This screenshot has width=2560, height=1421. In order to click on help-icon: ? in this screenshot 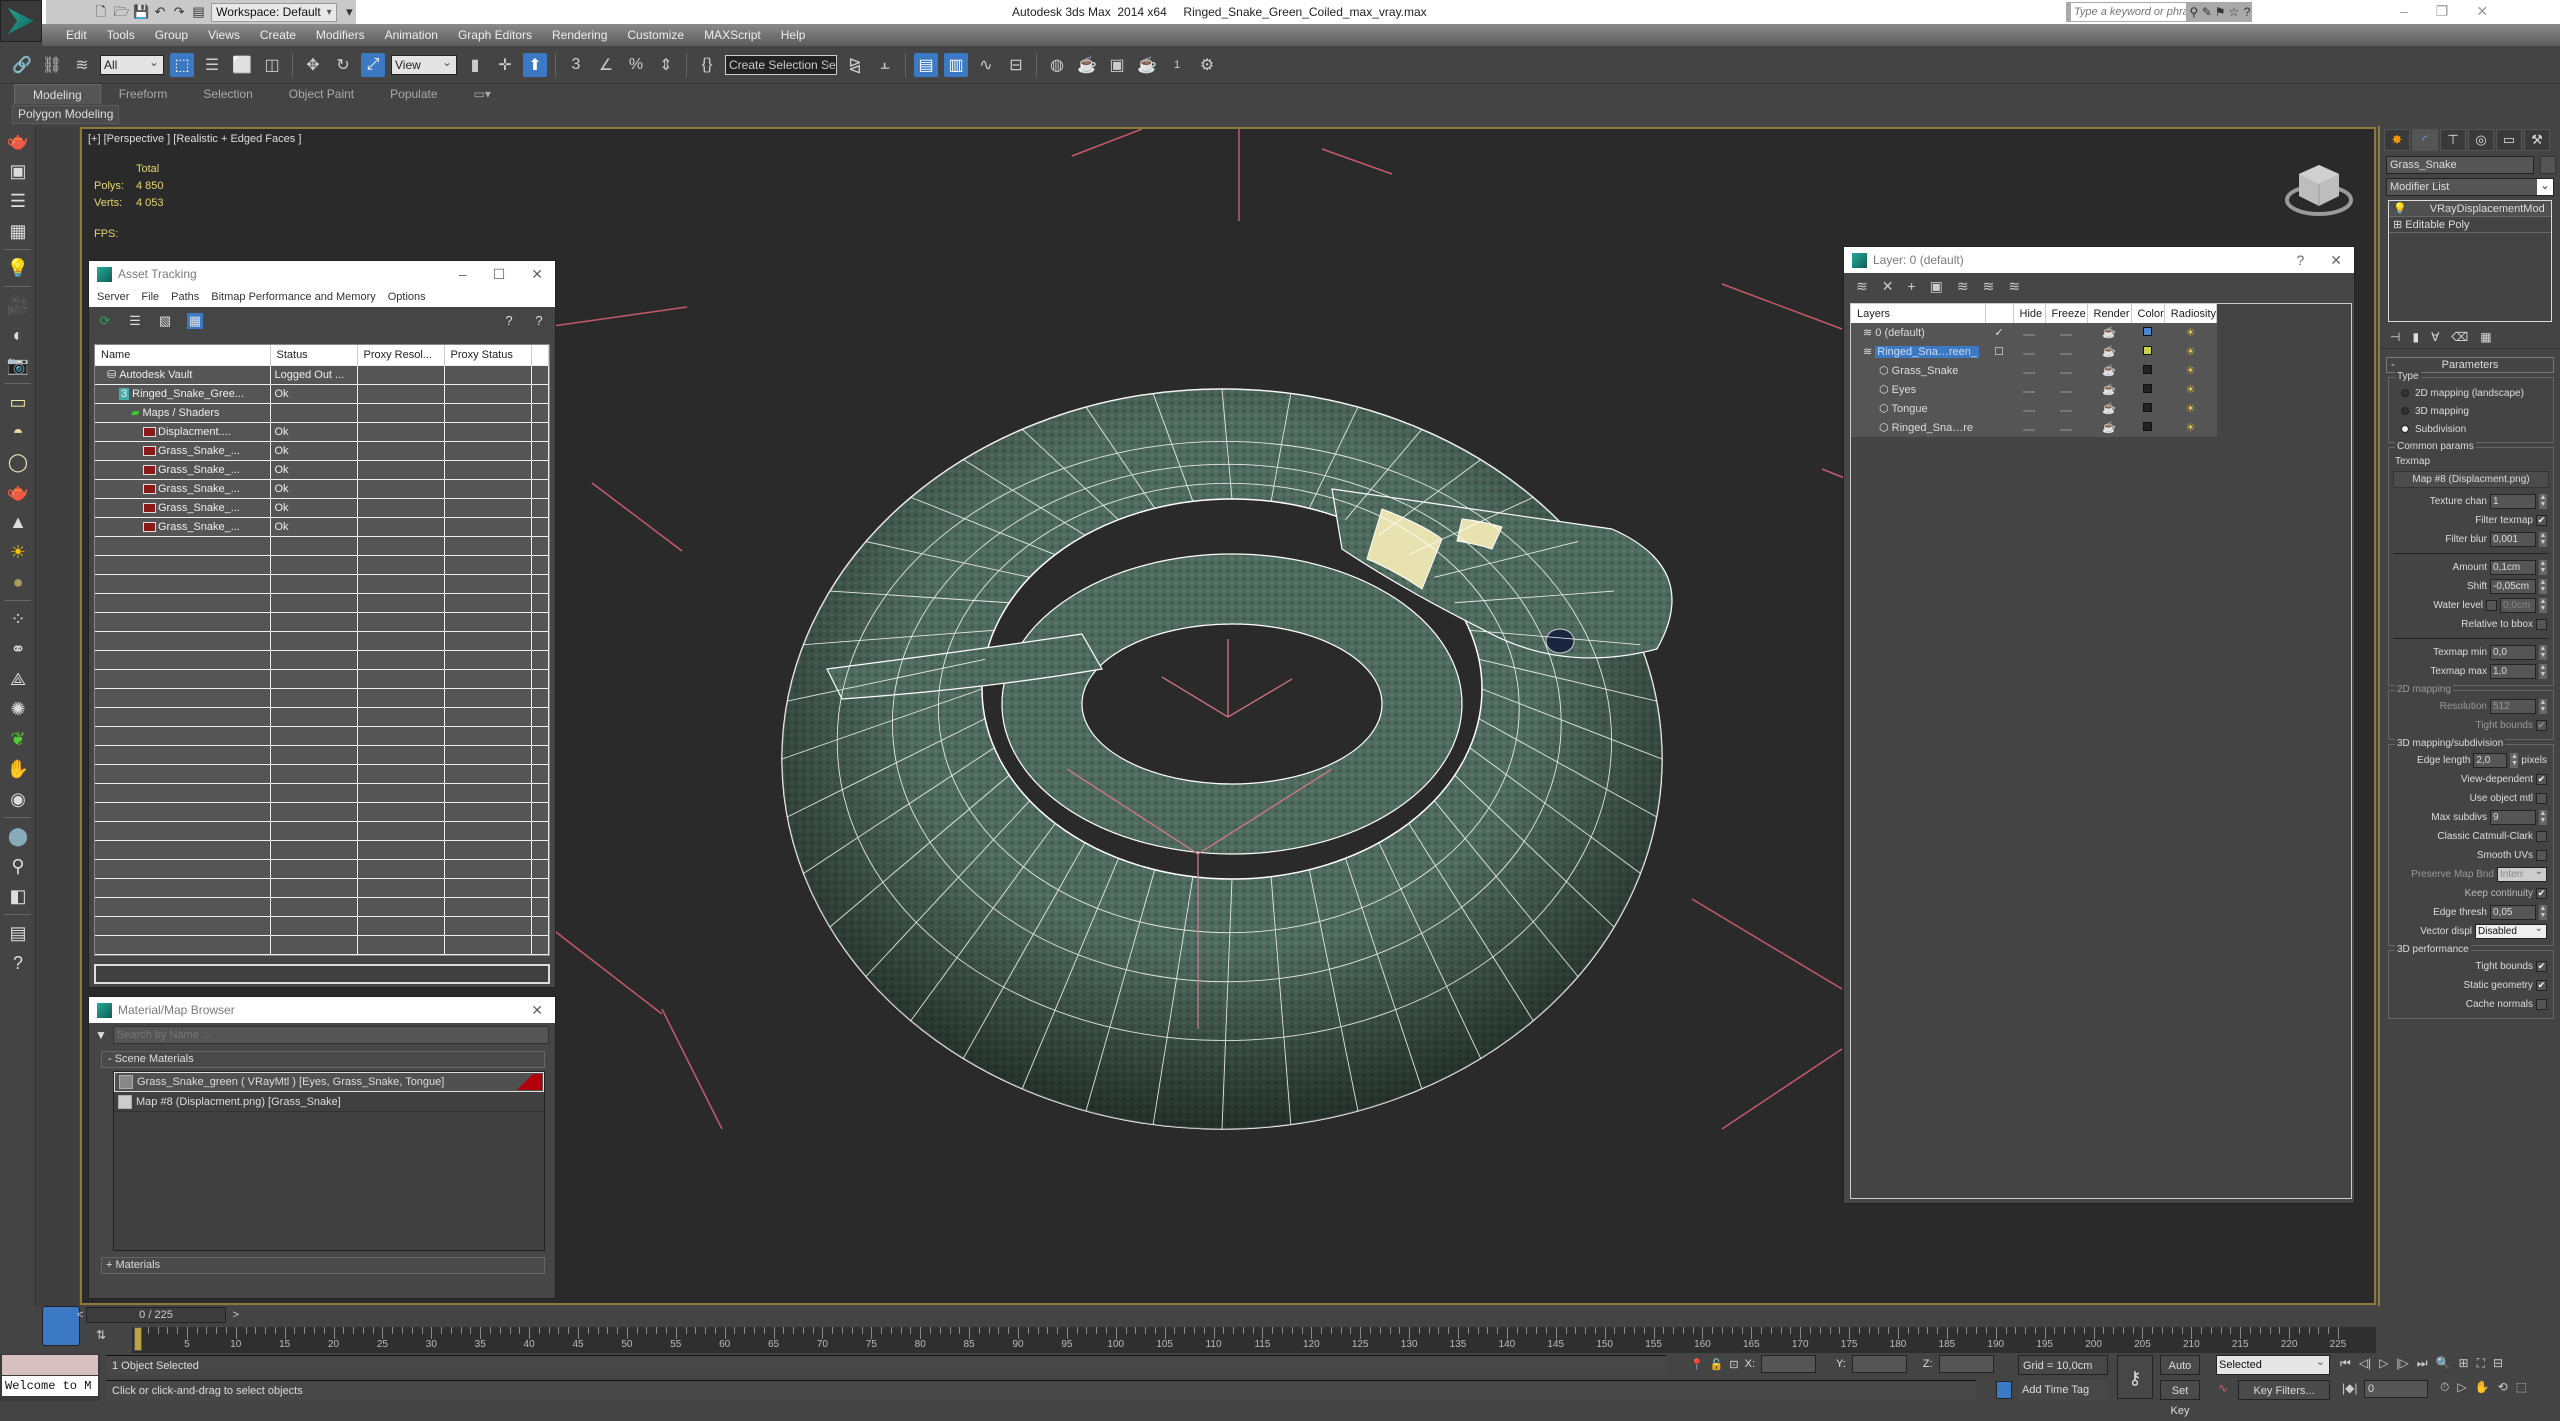, I will do `click(509, 321)`.